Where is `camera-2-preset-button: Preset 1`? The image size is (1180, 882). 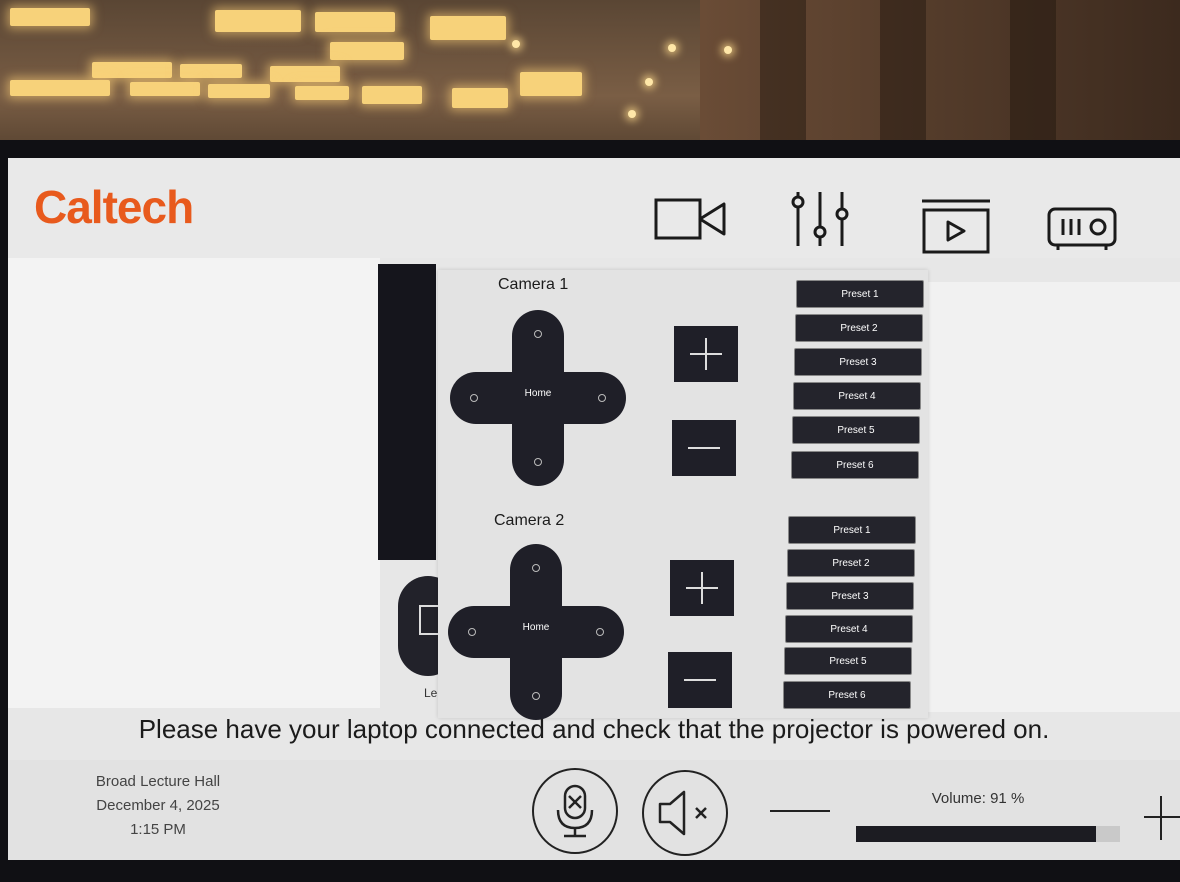 camera-2-preset-button: Preset 1 is located at coordinates (852, 530).